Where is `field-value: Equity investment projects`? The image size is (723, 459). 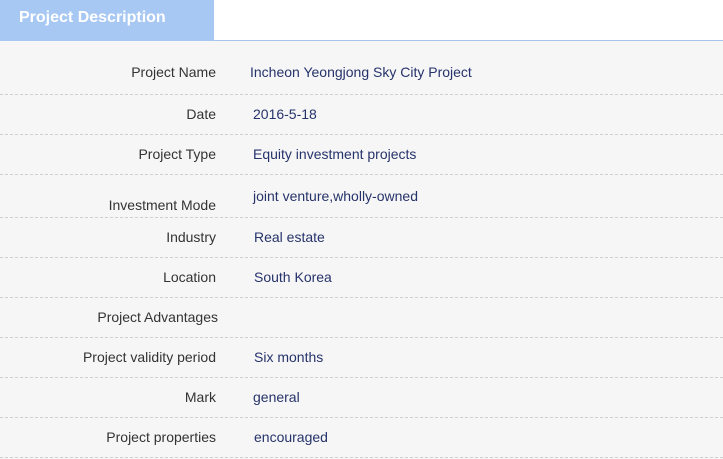
field-value: Equity investment projects is located at coordinates (335, 154).